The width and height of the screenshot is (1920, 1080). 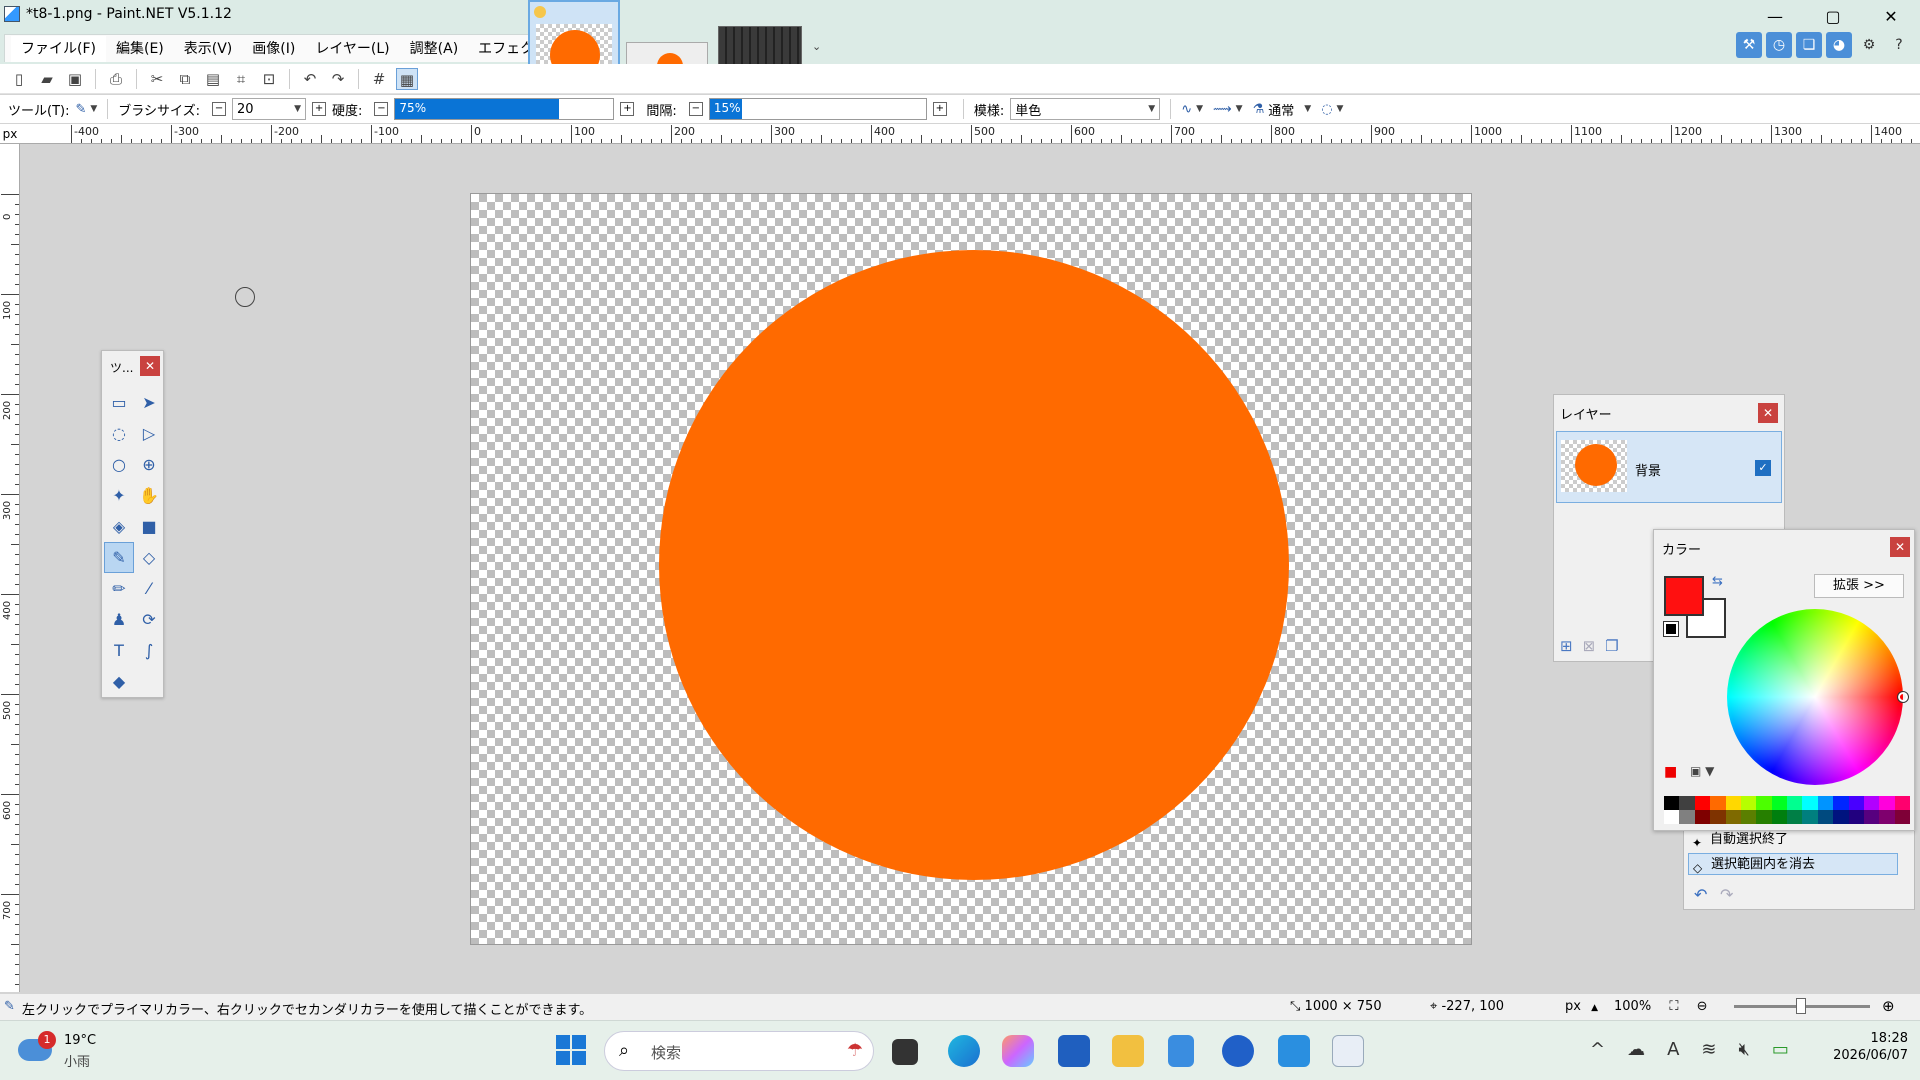 I want to click on magic-wand-icon: ✦, so click(x=119, y=495).